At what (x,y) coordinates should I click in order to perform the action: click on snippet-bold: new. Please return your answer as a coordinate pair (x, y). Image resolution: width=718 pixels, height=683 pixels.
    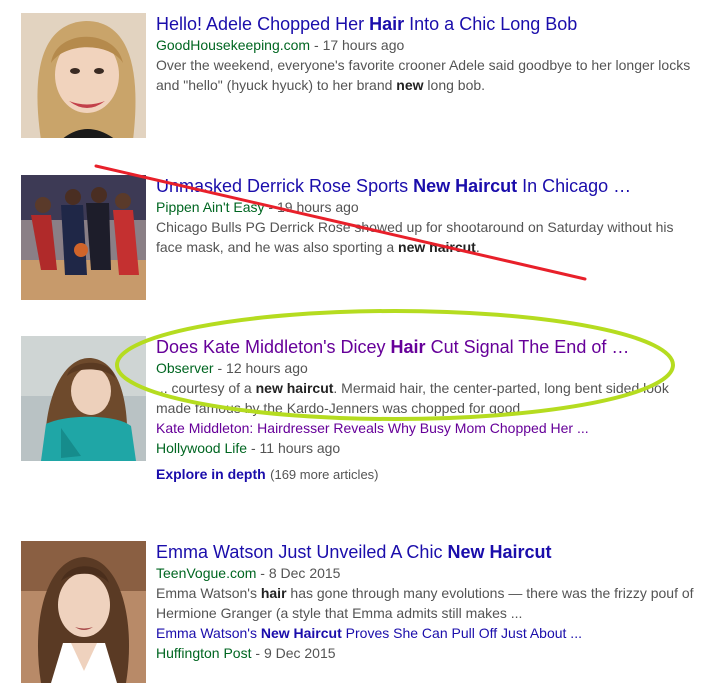
    Looking at the image, I should click on (410, 85).